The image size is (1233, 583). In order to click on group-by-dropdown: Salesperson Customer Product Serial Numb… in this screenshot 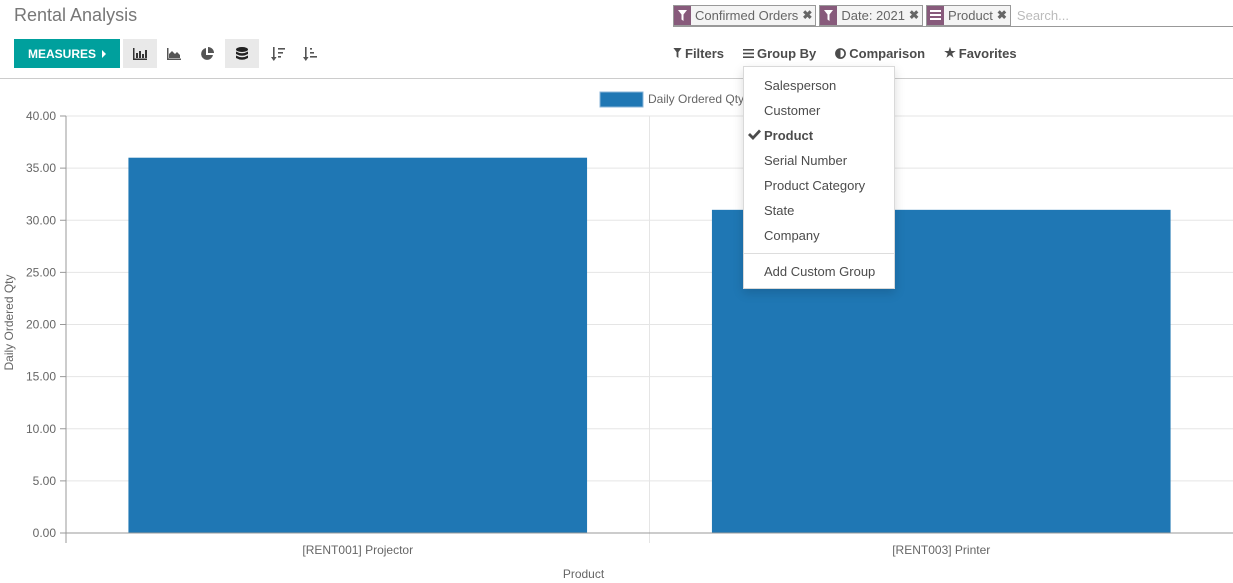, I will do `click(819, 177)`.